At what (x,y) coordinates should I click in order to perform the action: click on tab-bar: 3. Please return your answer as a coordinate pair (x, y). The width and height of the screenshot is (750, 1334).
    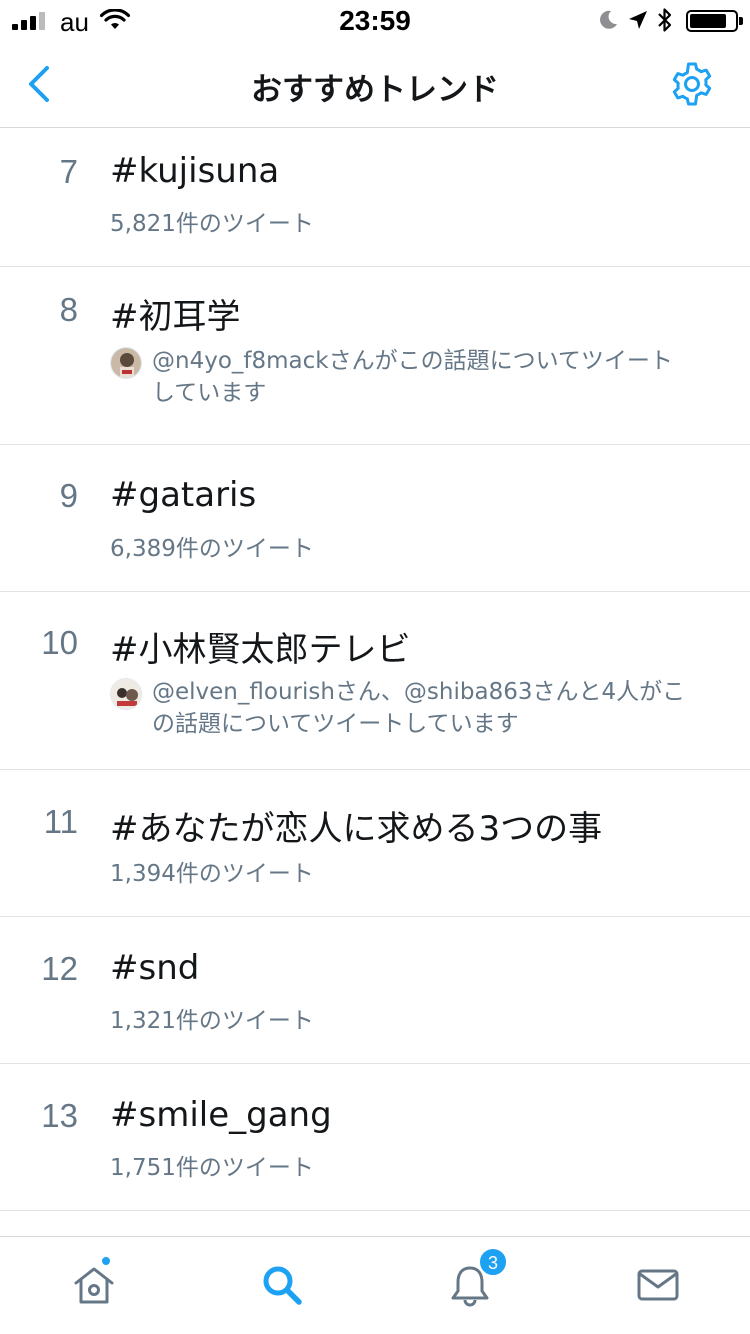
    Looking at the image, I should click on (375, 1285).